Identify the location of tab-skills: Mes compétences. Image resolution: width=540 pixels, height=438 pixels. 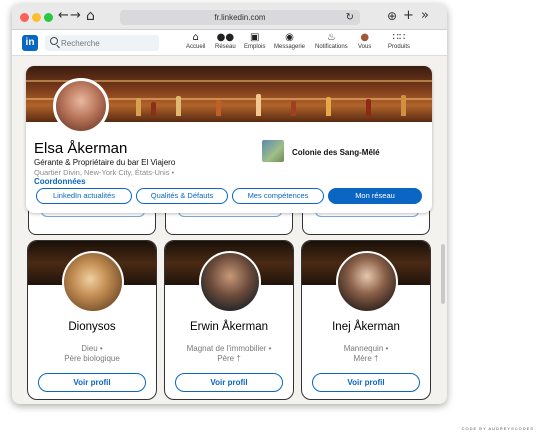
(278, 196).